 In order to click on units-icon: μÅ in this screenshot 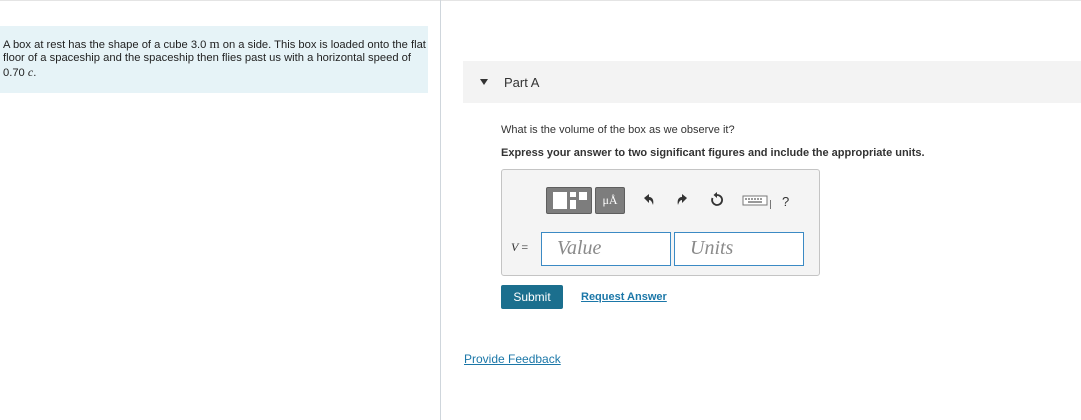, I will do `click(610, 200)`.